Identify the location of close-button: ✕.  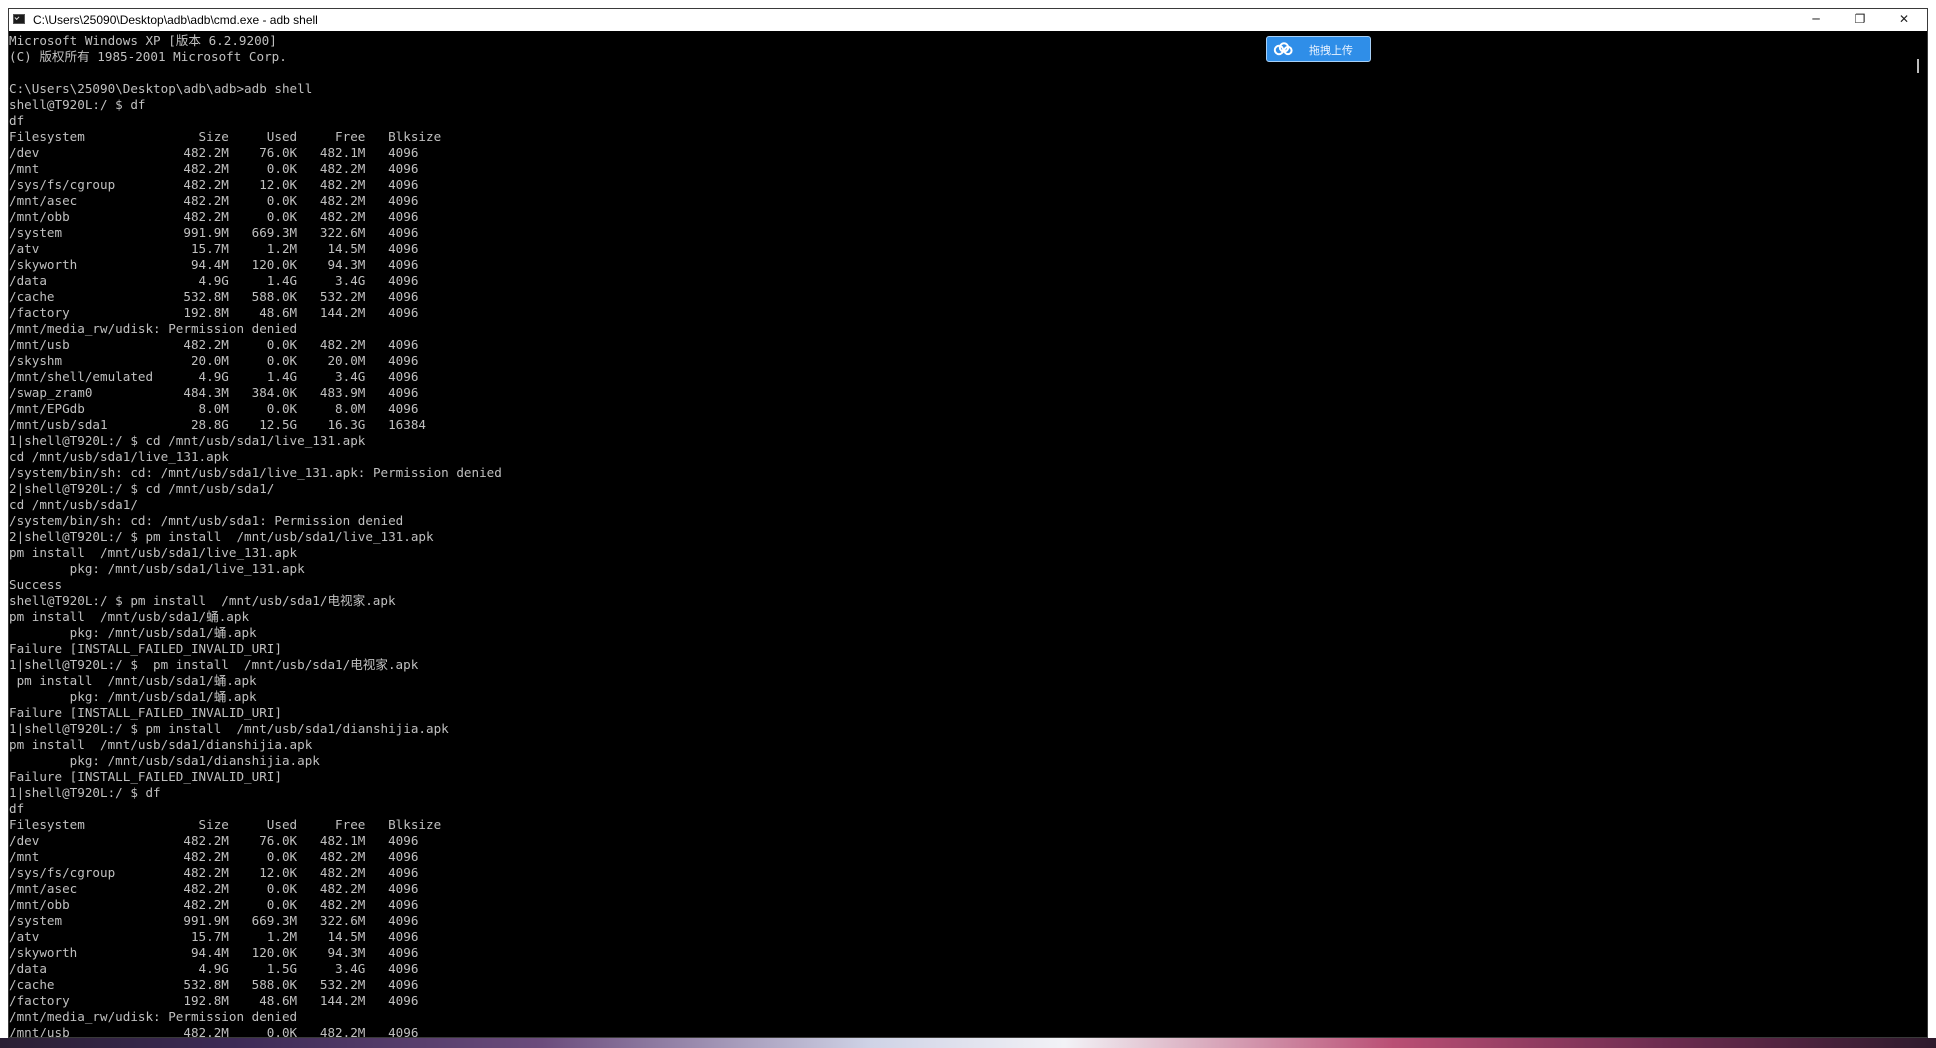
(1904, 20).